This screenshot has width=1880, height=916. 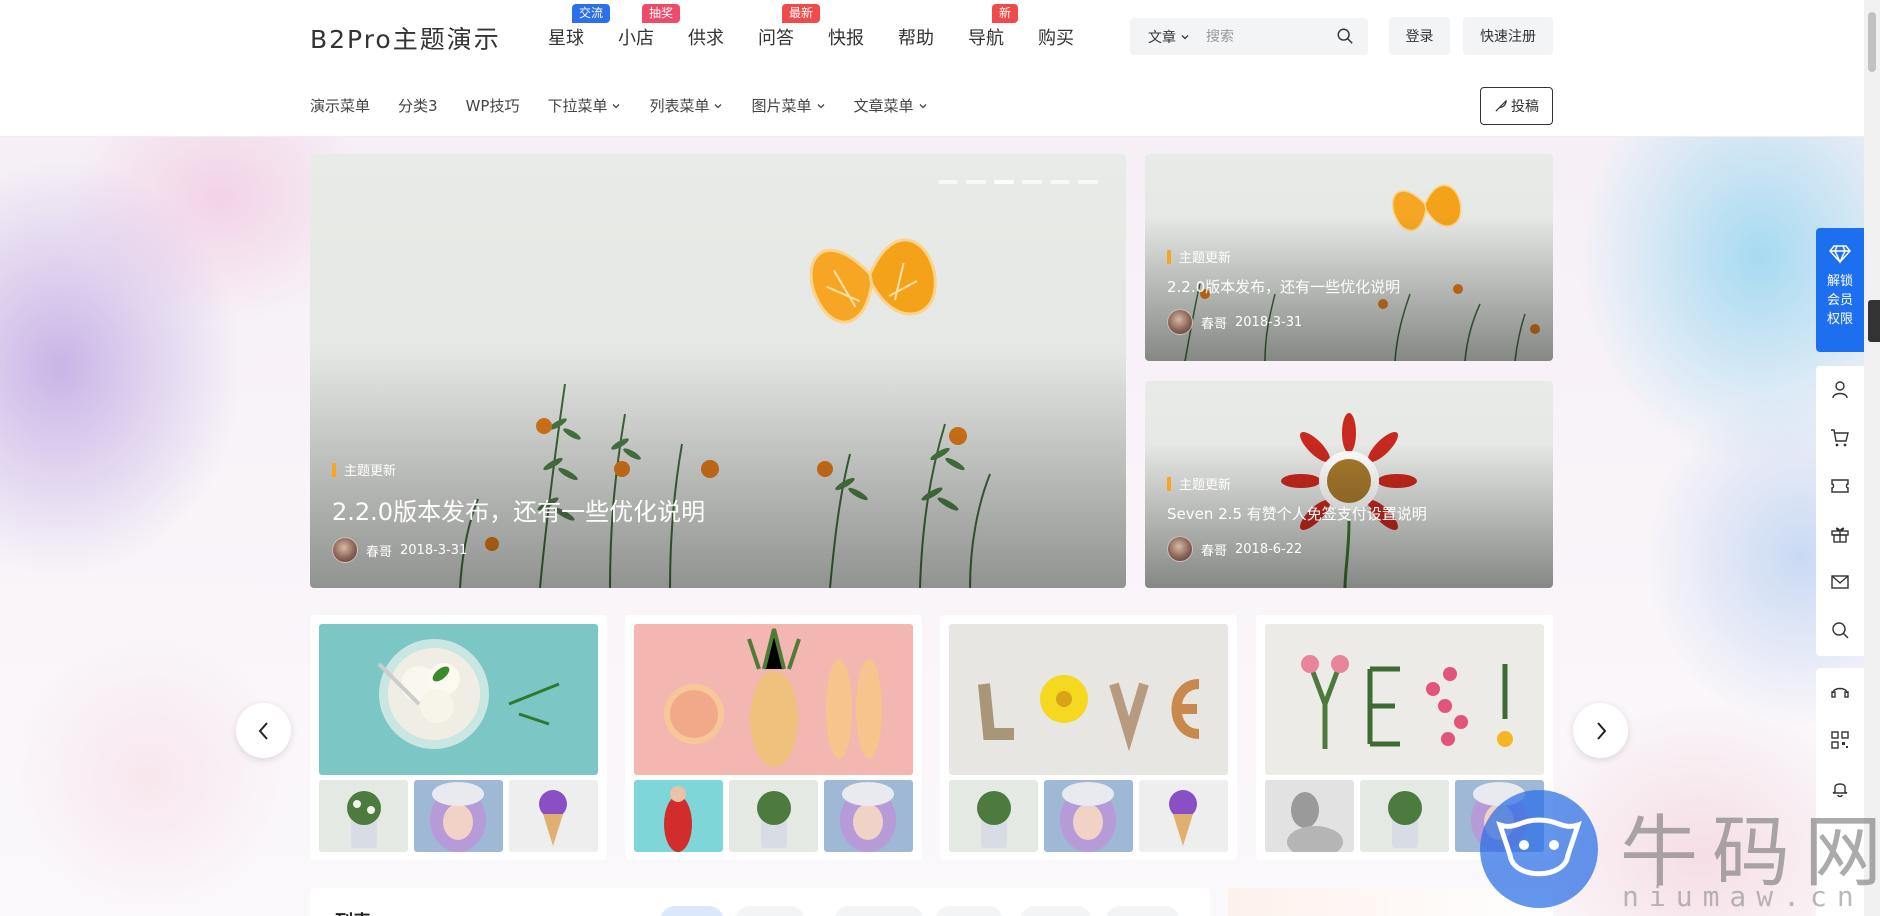 I want to click on gift-button, so click(x=1840, y=534).